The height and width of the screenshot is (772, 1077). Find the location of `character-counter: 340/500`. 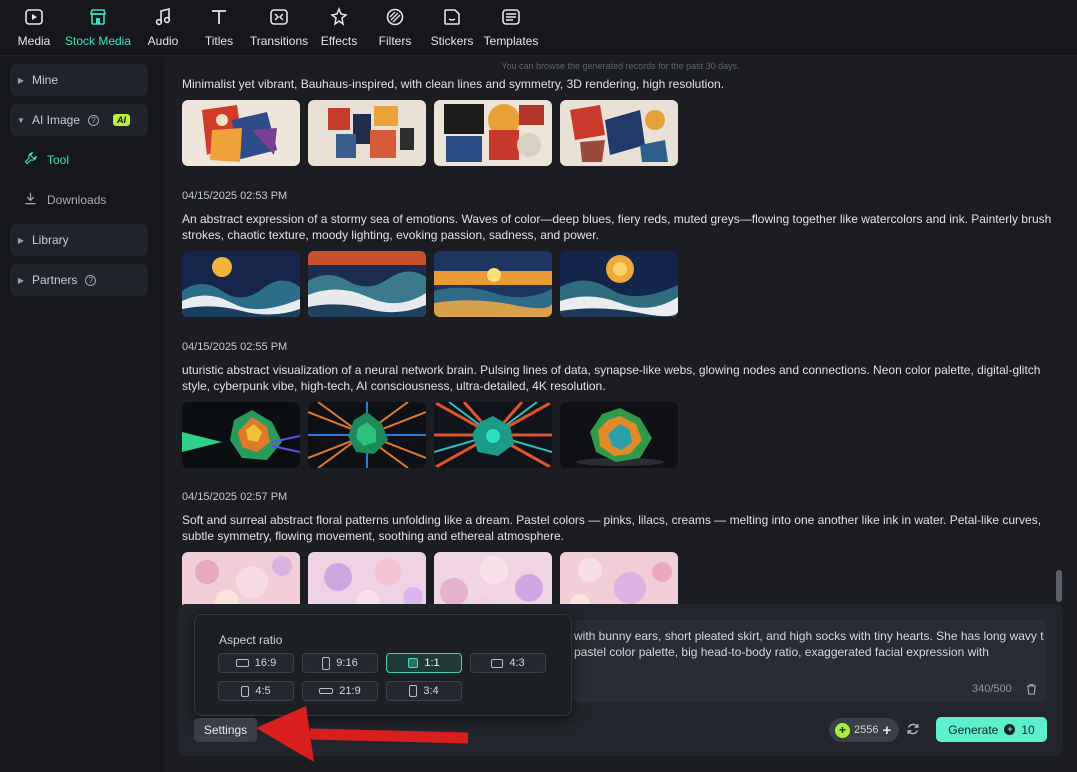

character-counter: 340/500 is located at coordinates (992, 689).